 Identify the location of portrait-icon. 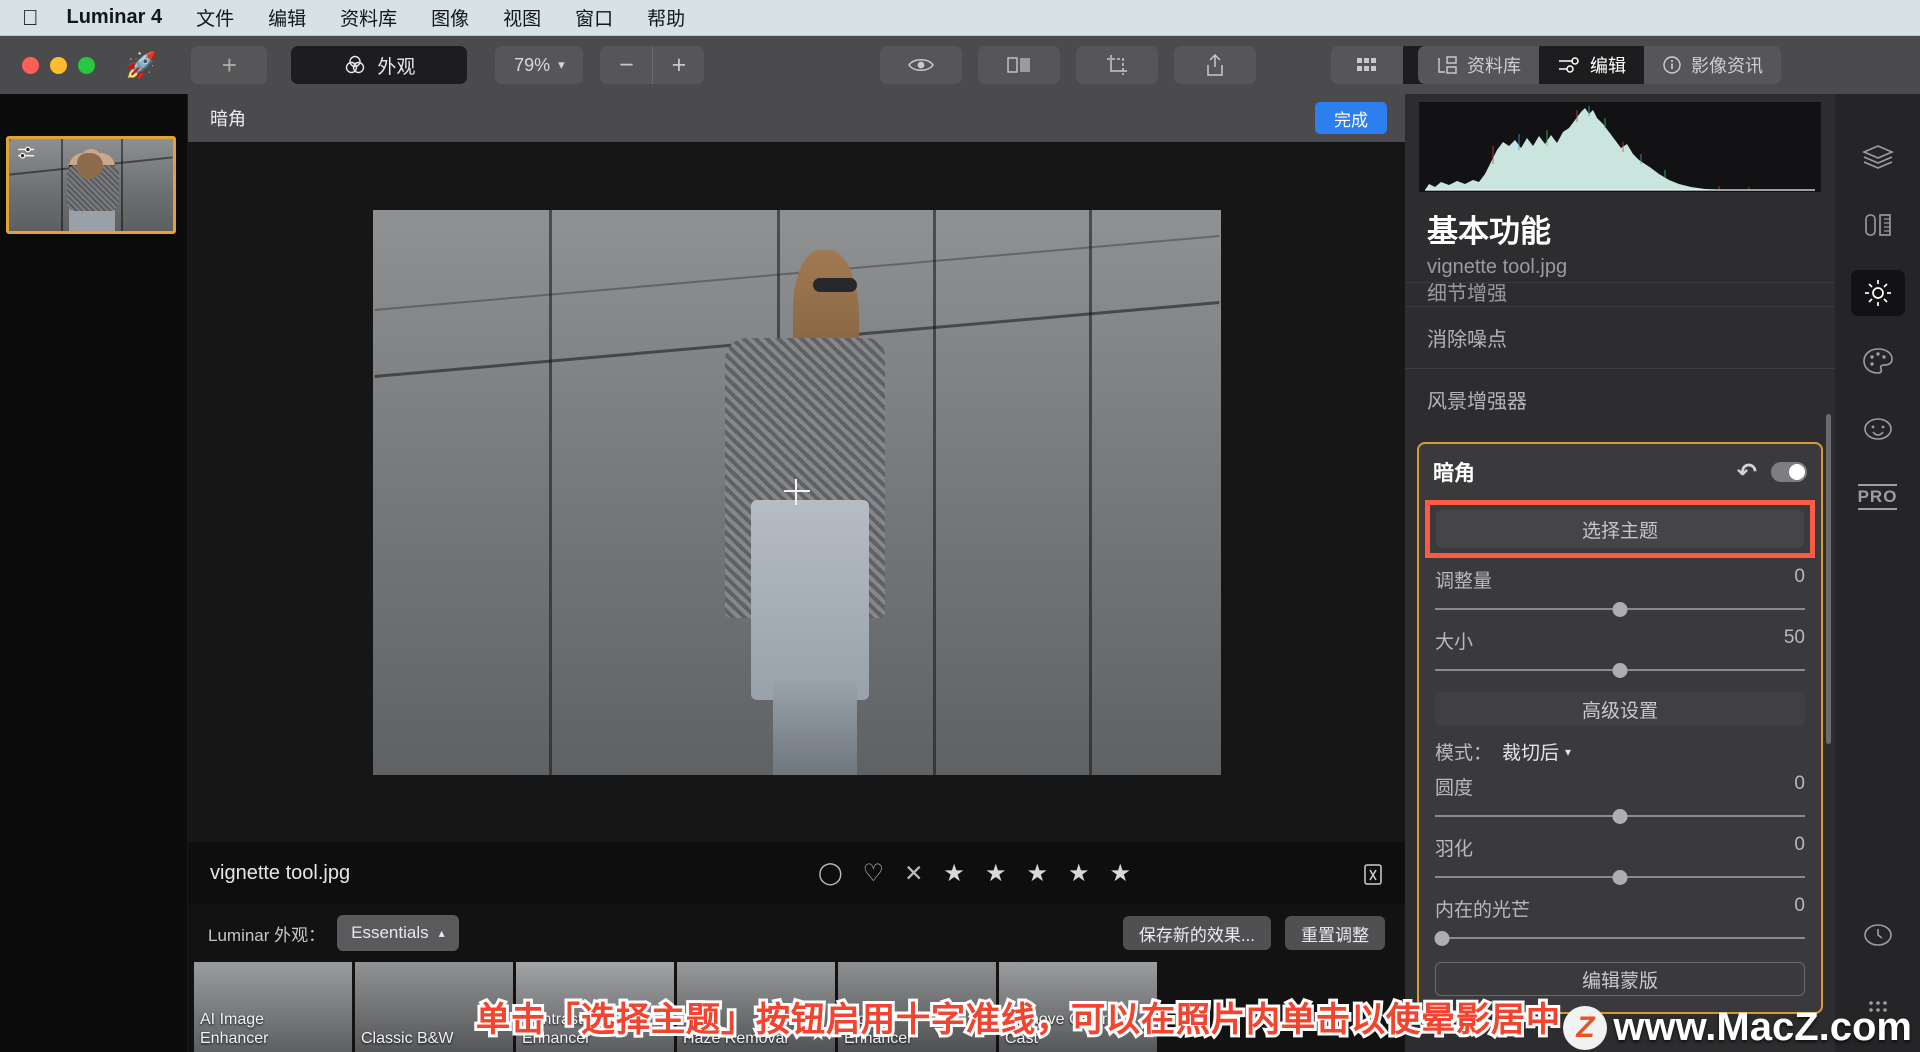
(1878, 429).